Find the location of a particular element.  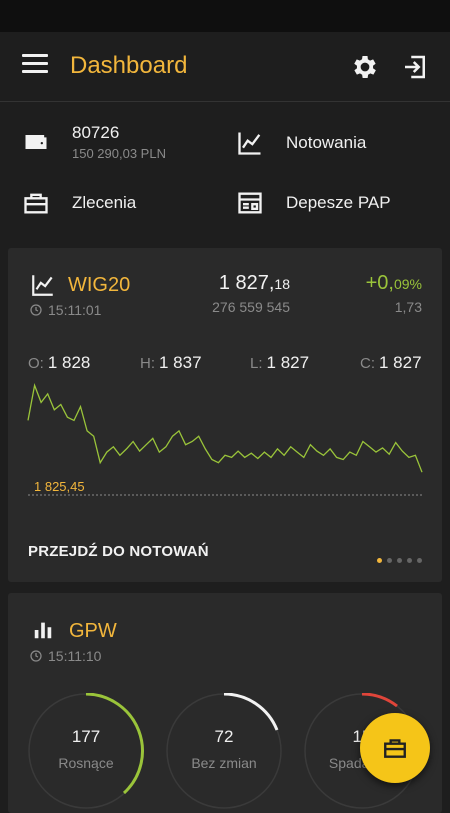

flat-count: 72 is located at coordinates (224, 736).